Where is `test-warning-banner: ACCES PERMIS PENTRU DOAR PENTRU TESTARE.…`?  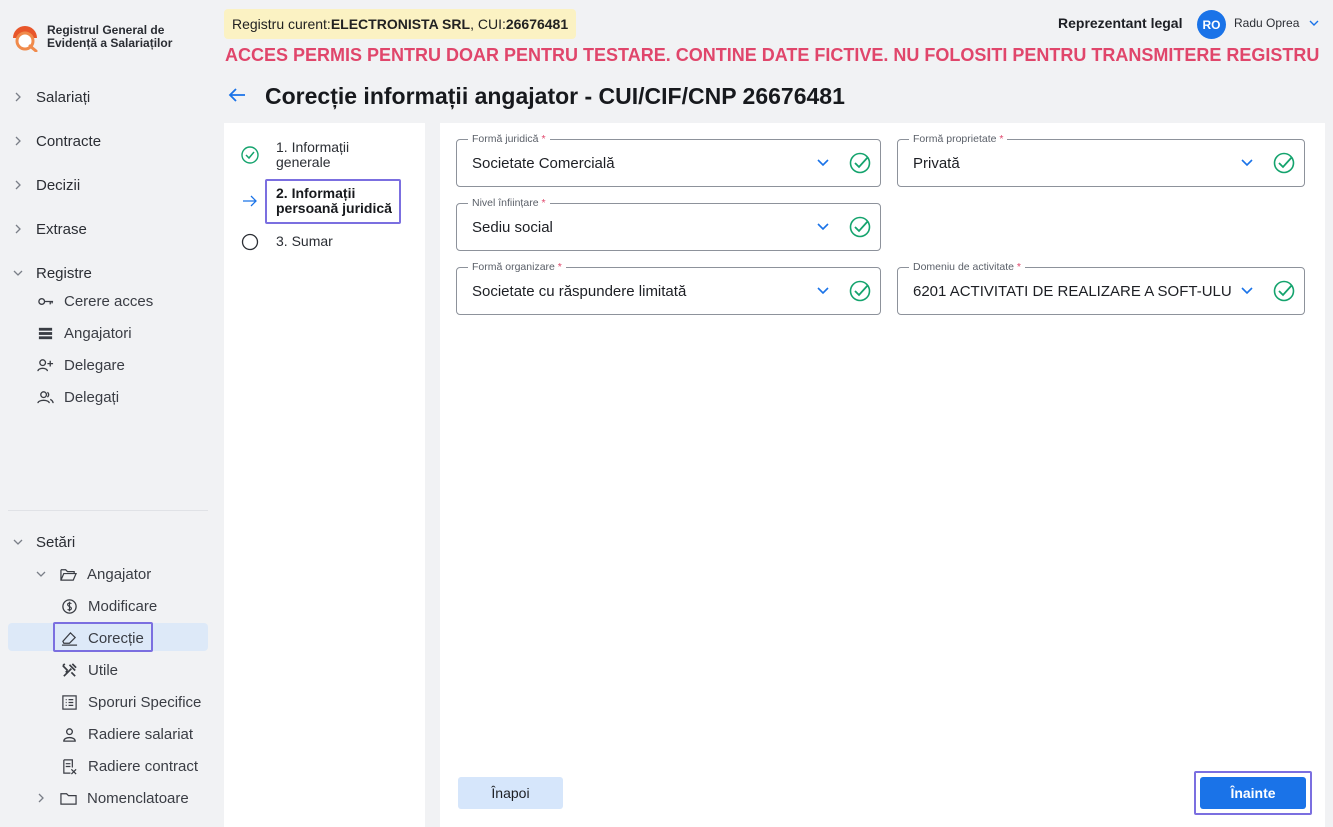
test-warning-banner: ACCES PERMIS PENTRU DOAR PENTRU TESTARE.… is located at coordinates (772, 55).